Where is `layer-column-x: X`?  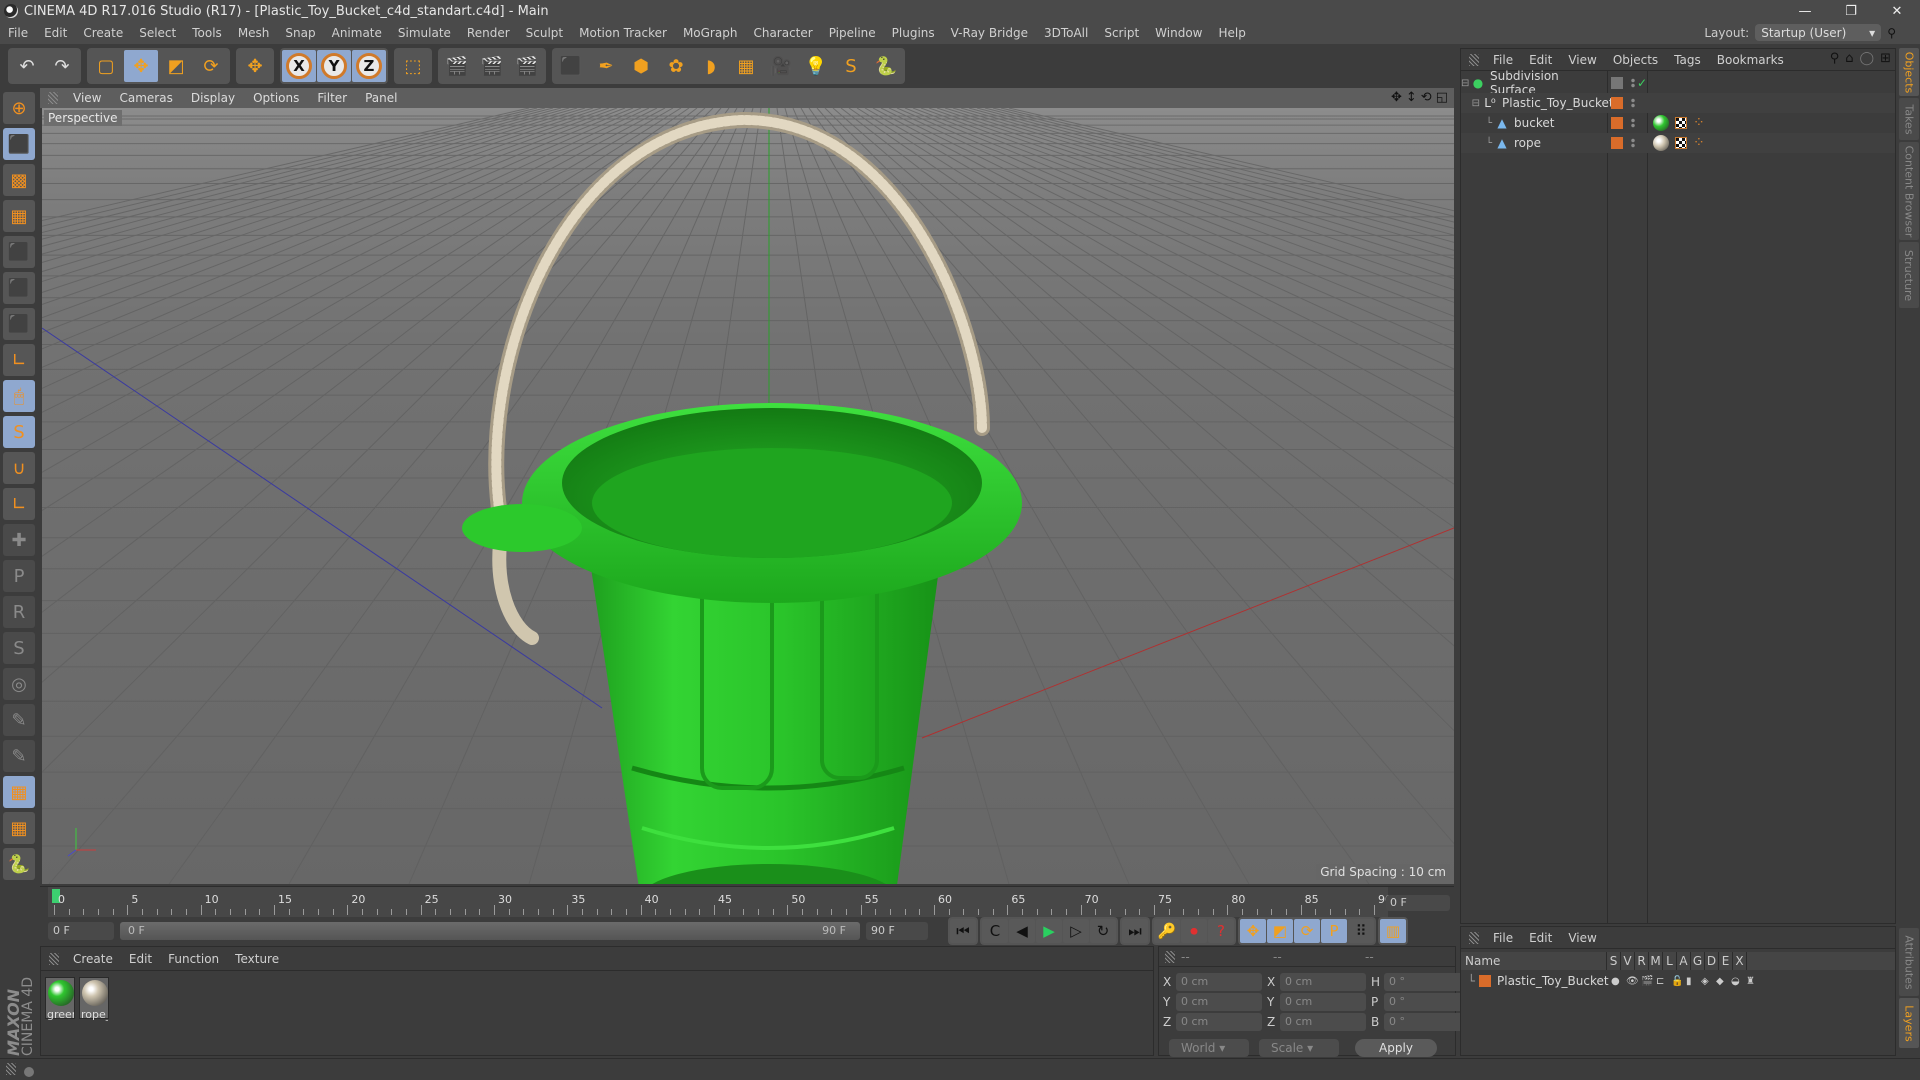 layer-column-x: X is located at coordinates (1740, 961).